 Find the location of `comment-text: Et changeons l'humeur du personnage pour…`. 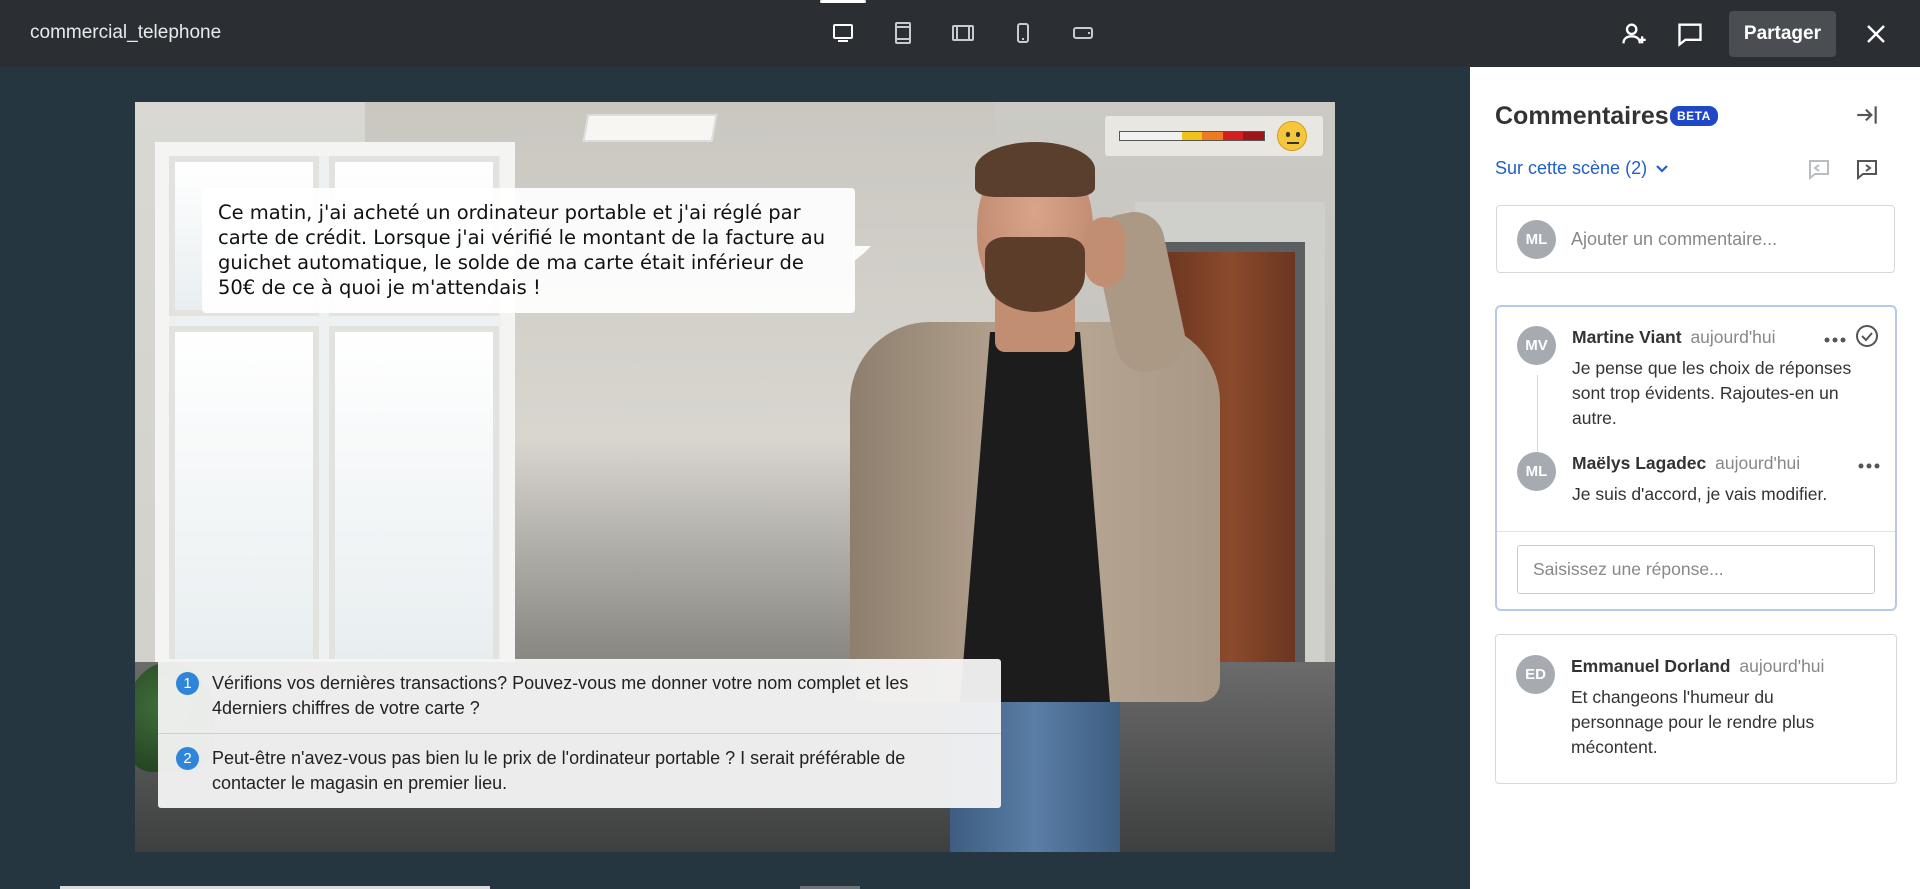

comment-text: Et changeons l'humeur du personnage pour… is located at coordinates (1693, 722).